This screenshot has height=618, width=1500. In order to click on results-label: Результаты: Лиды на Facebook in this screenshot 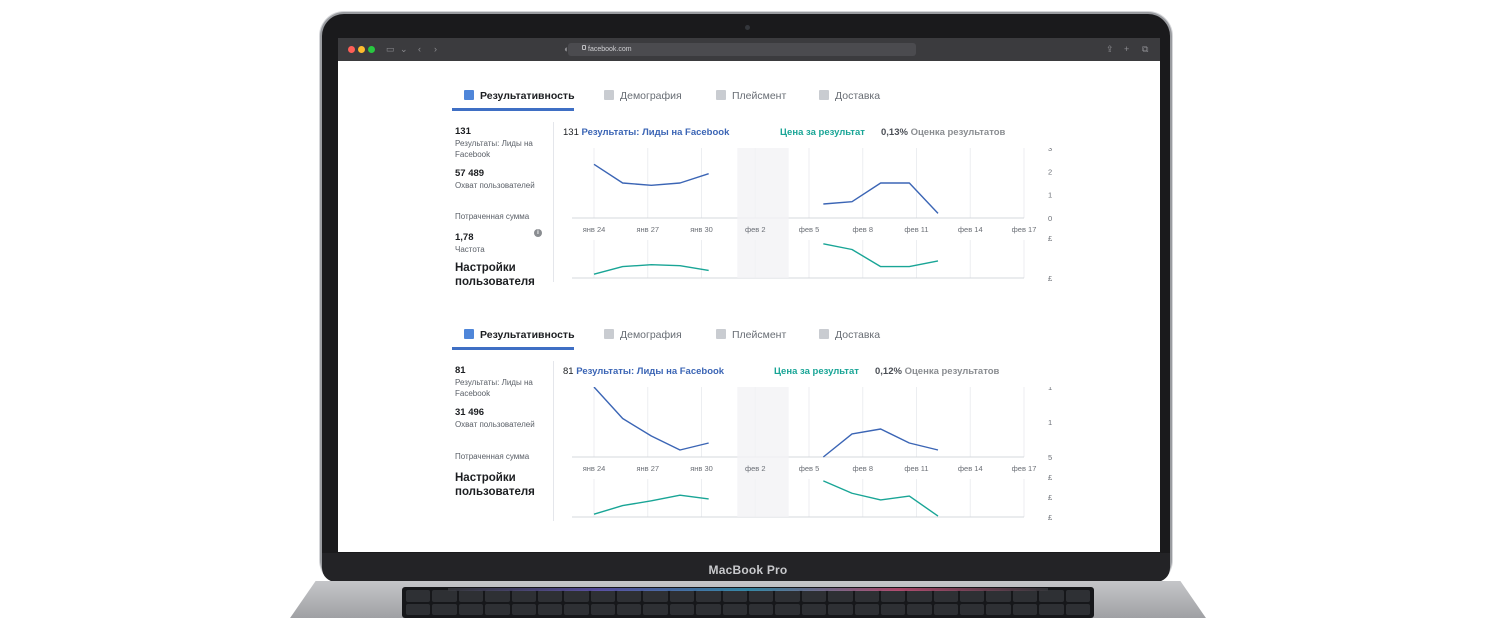, I will do `click(494, 149)`.